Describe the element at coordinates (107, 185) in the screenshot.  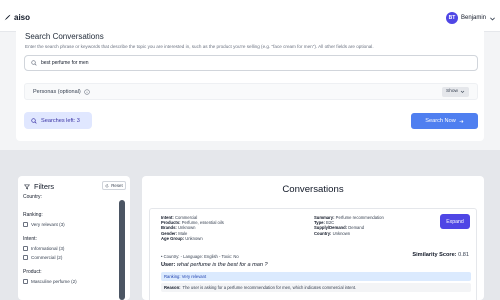
I see `refresh-icon` at that location.